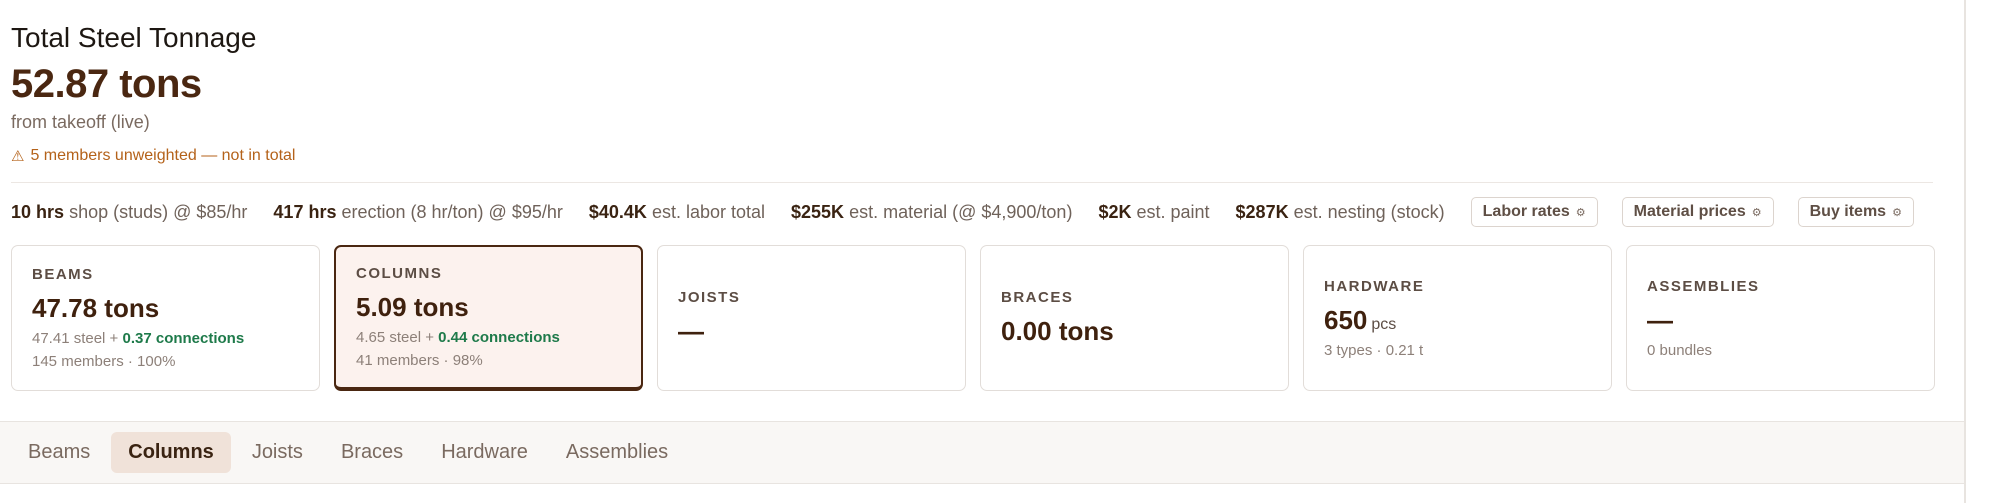  I want to click on card-joists: JOISTS —, so click(811, 318).